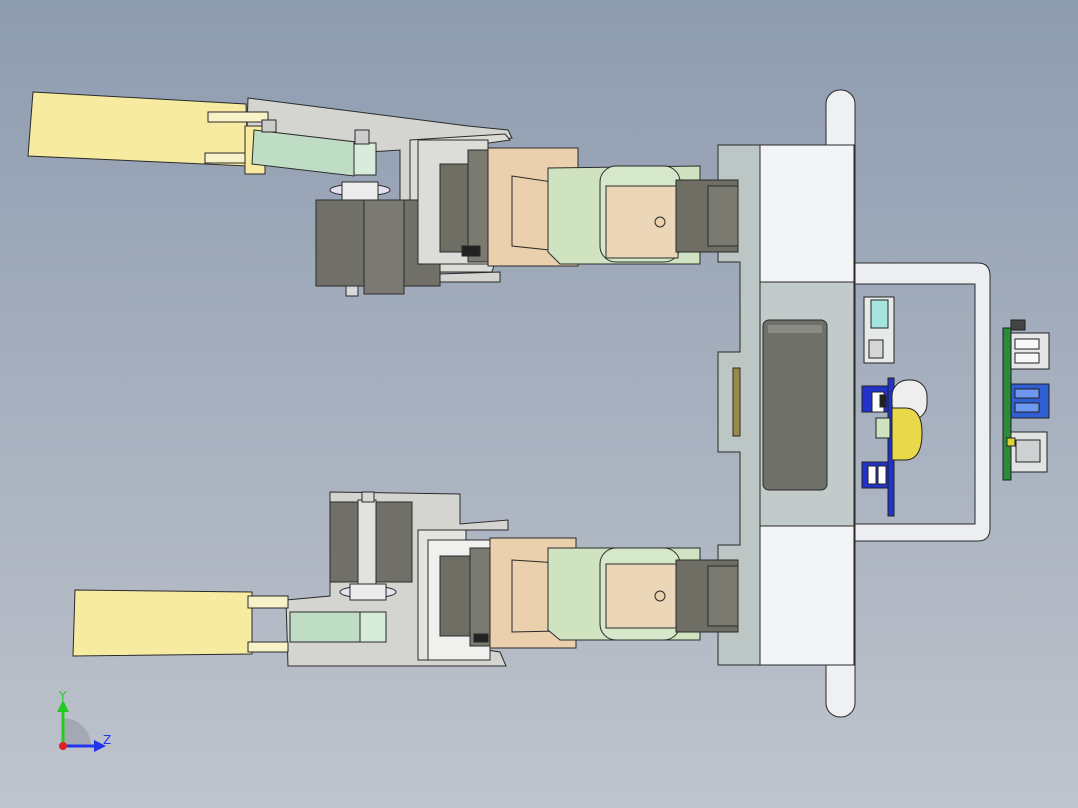  What do you see at coordinates (736, 402) in the screenshot?
I see `switch-slot` at bounding box center [736, 402].